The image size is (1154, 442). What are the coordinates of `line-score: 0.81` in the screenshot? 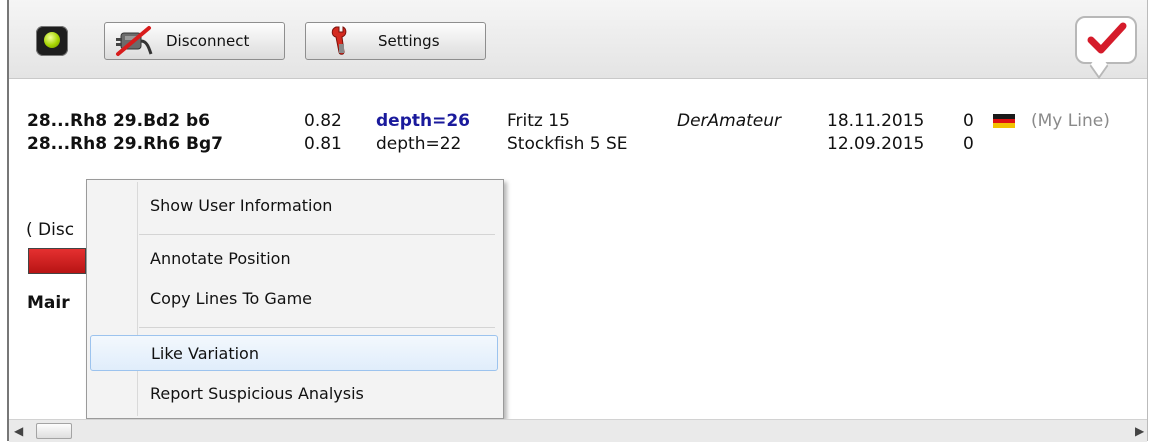 It's located at (323, 144).